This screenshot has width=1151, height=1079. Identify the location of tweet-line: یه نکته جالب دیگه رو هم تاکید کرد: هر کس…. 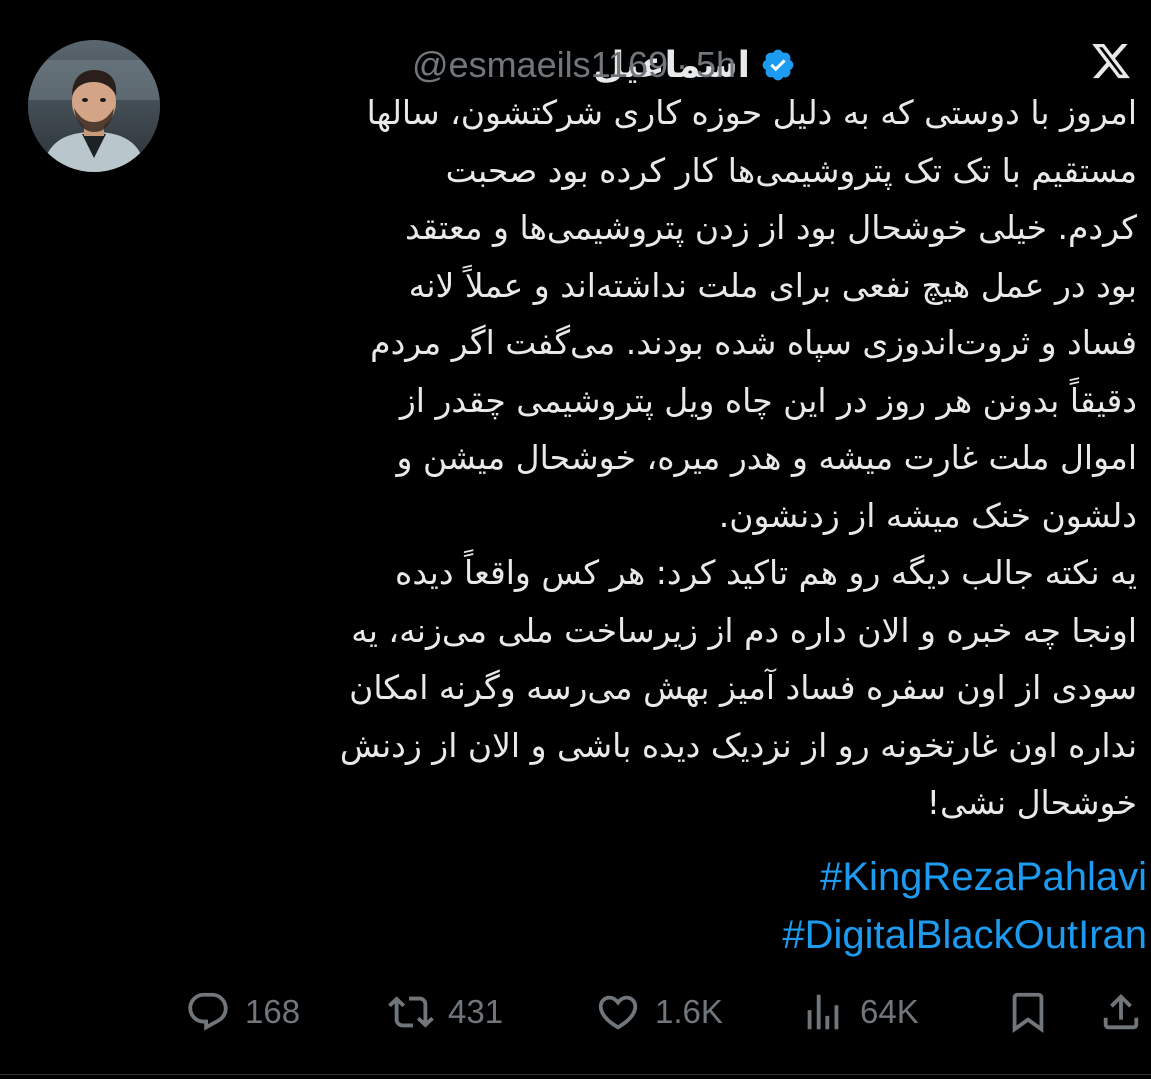
(766, 572).